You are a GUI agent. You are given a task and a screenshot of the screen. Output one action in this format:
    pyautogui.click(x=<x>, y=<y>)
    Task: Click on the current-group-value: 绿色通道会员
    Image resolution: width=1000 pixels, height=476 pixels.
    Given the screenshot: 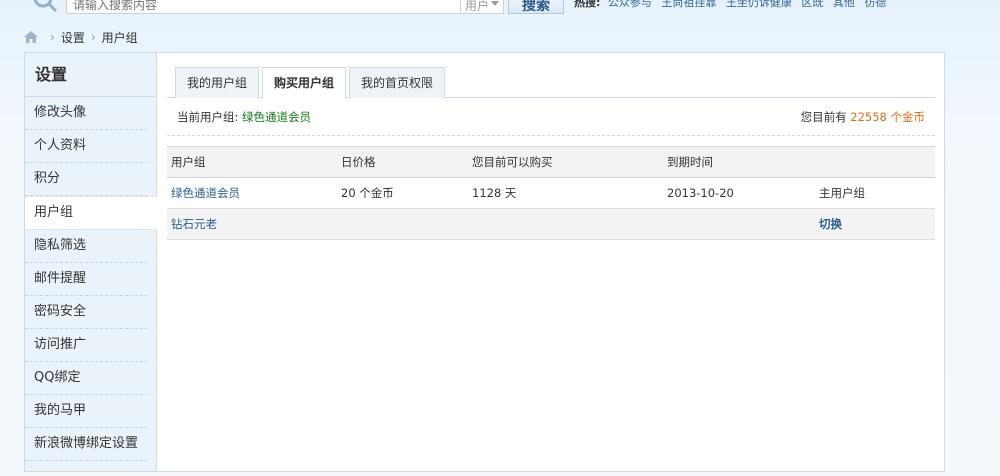 What is the action you would take?
    pyautogui.click(x=277, y=117)
    